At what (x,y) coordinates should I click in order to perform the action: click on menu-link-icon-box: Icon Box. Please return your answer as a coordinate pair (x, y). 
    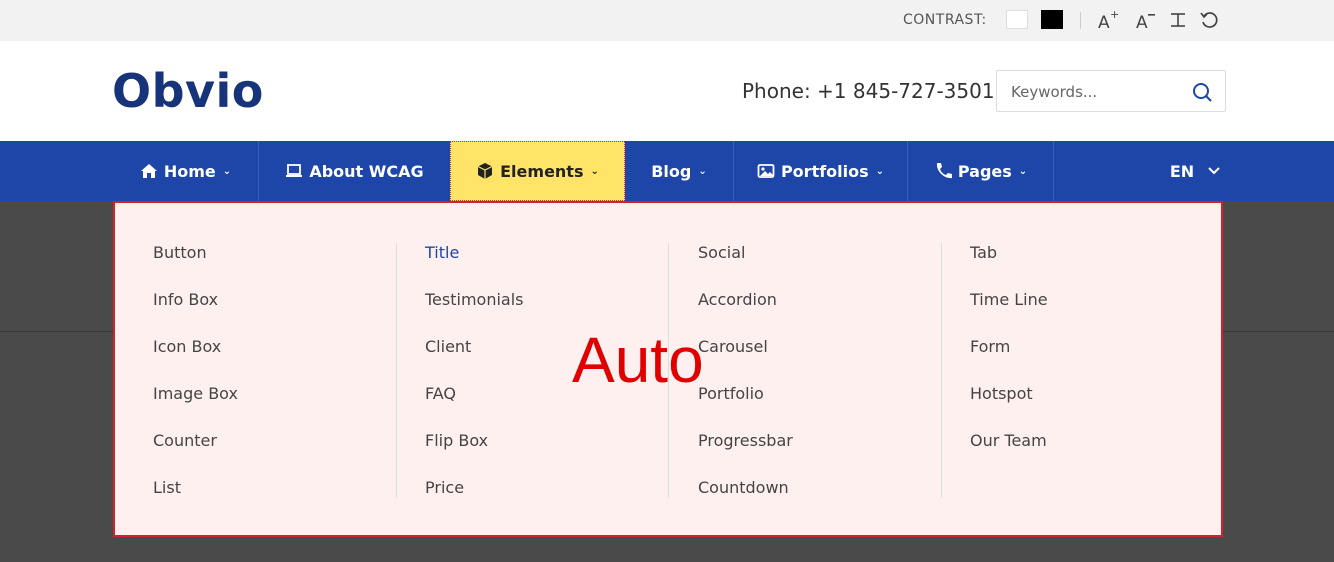
    Looking at the image, I should click on (195, 360).